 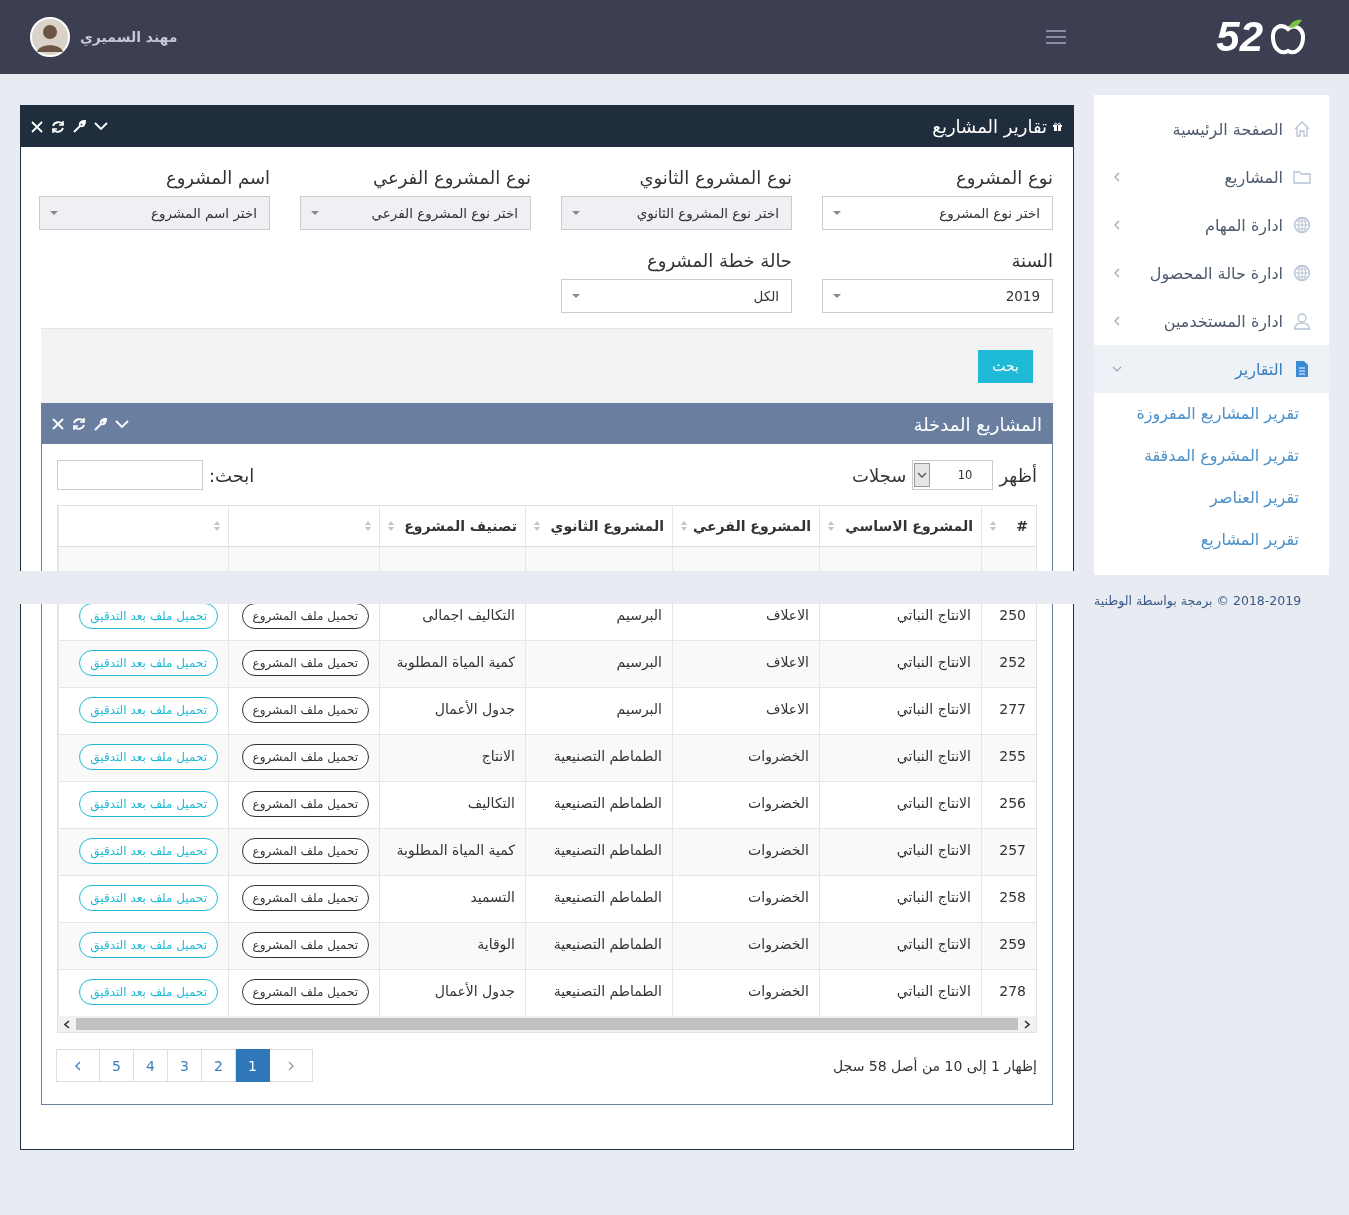 What do you see at coordinates (953, 475) in the screenshot?
I see `page-size-select: 10` at bounding box center [953, 475].